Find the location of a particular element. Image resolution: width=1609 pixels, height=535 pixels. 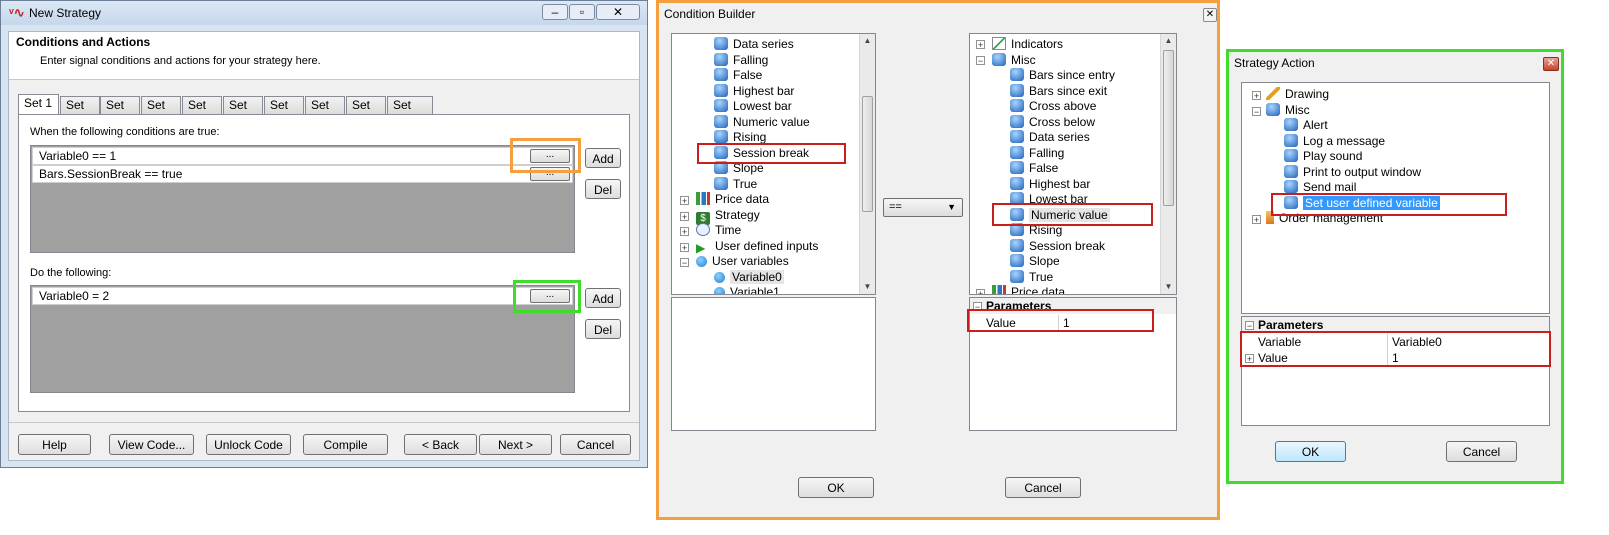

tree-item: Lowest bar is located at coordinates (753, 106).